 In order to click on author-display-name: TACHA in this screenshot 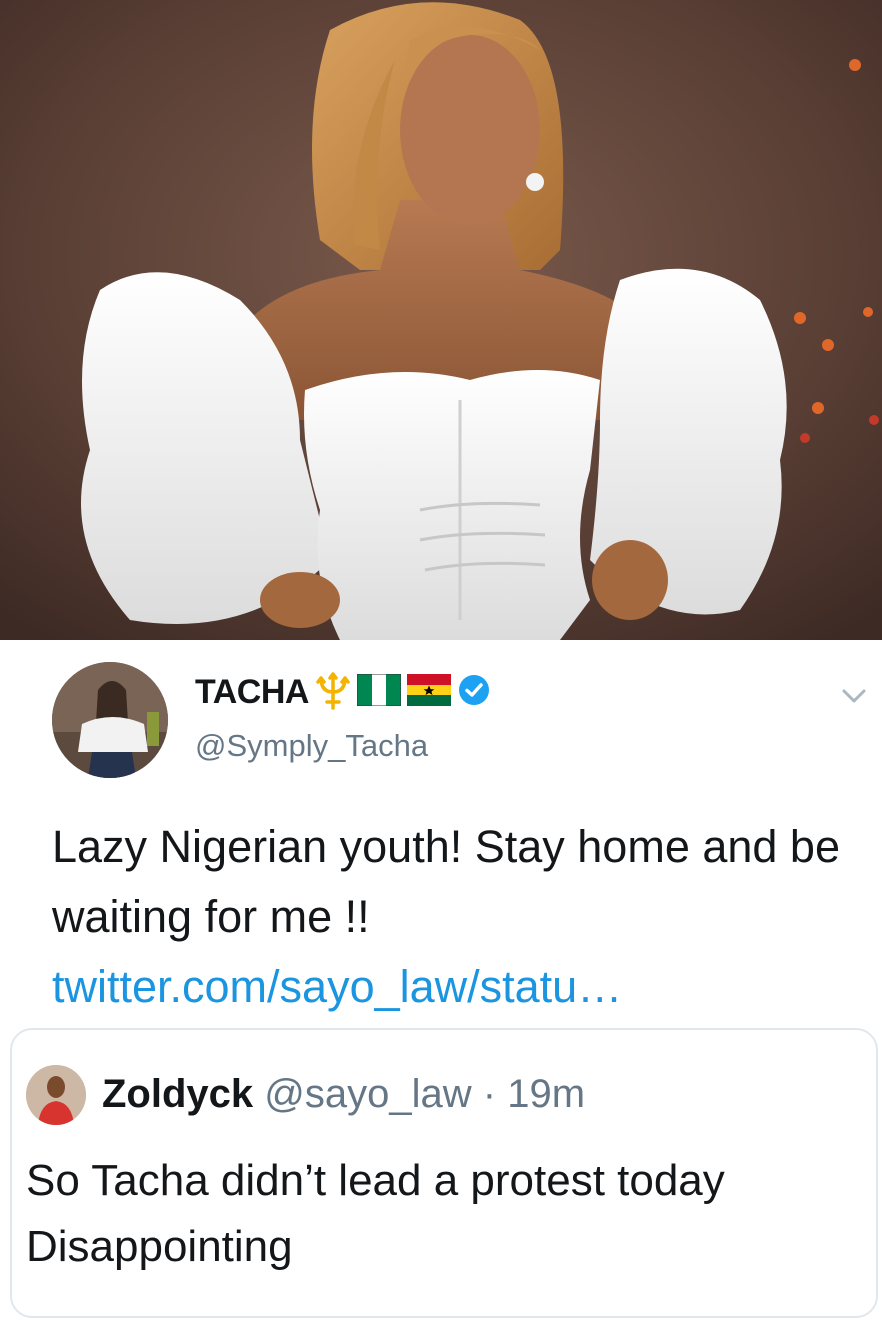, I will do `click(252, 692)`.